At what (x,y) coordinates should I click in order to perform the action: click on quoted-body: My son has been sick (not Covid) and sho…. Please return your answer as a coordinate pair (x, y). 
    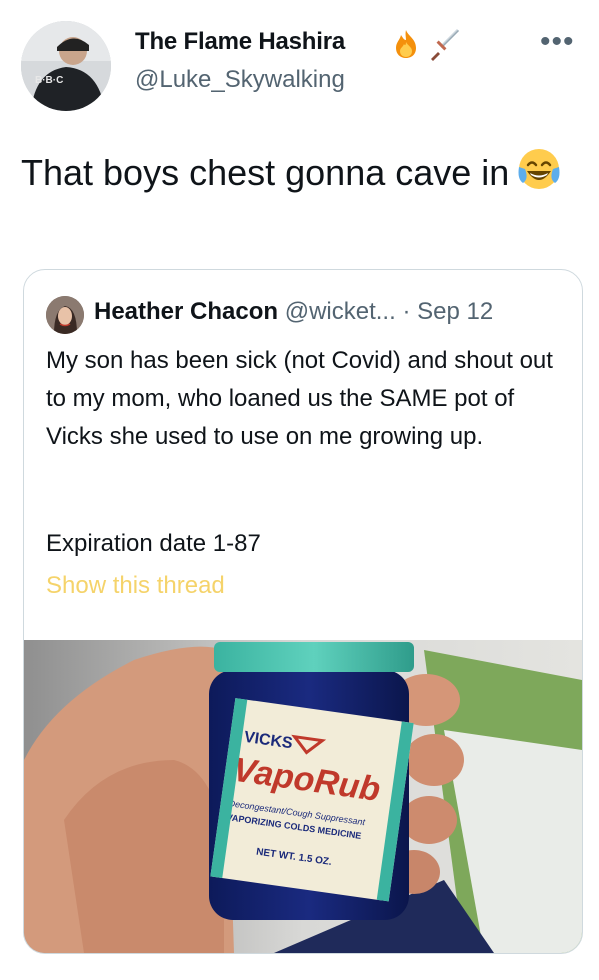
    Looking at the image, I should click on (306, 399).